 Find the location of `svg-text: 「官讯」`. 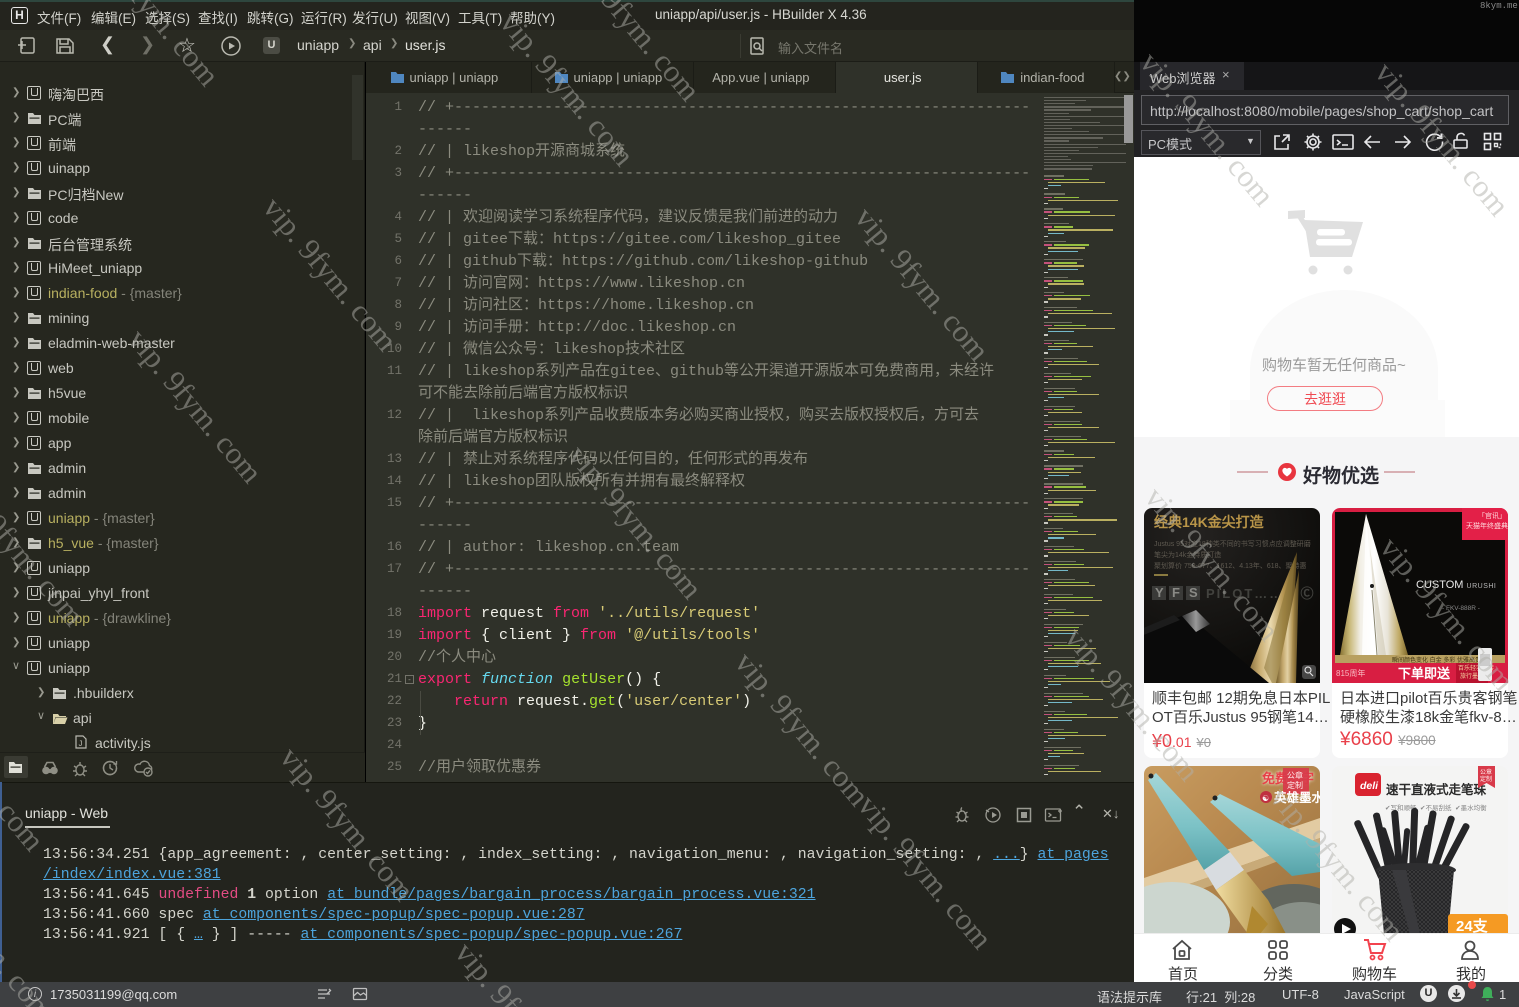

svg-text: 「官讯」 is located at coordinates (1492, 515).